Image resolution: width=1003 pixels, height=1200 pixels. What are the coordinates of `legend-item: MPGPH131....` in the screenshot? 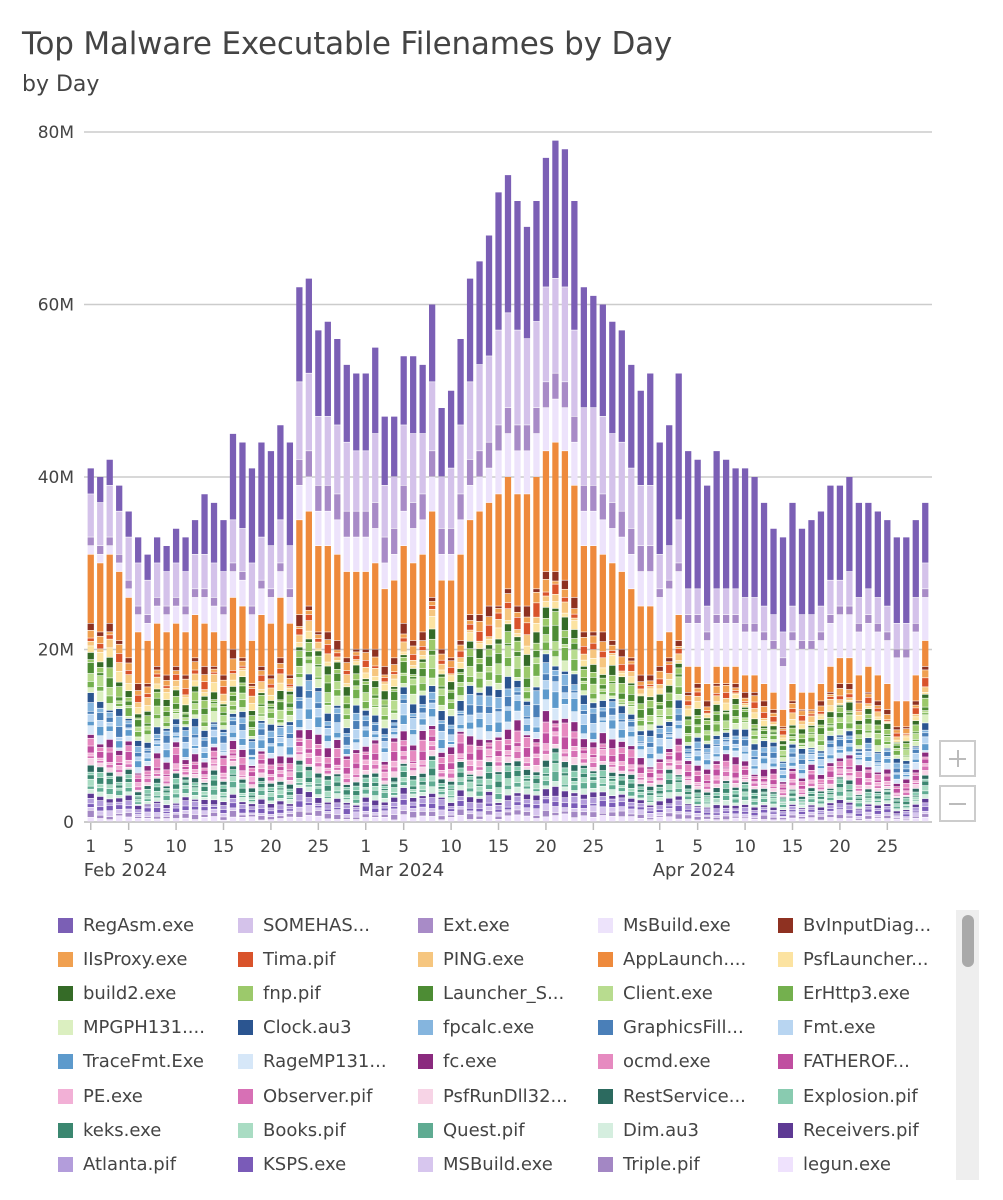 It's located at (148, 1028).